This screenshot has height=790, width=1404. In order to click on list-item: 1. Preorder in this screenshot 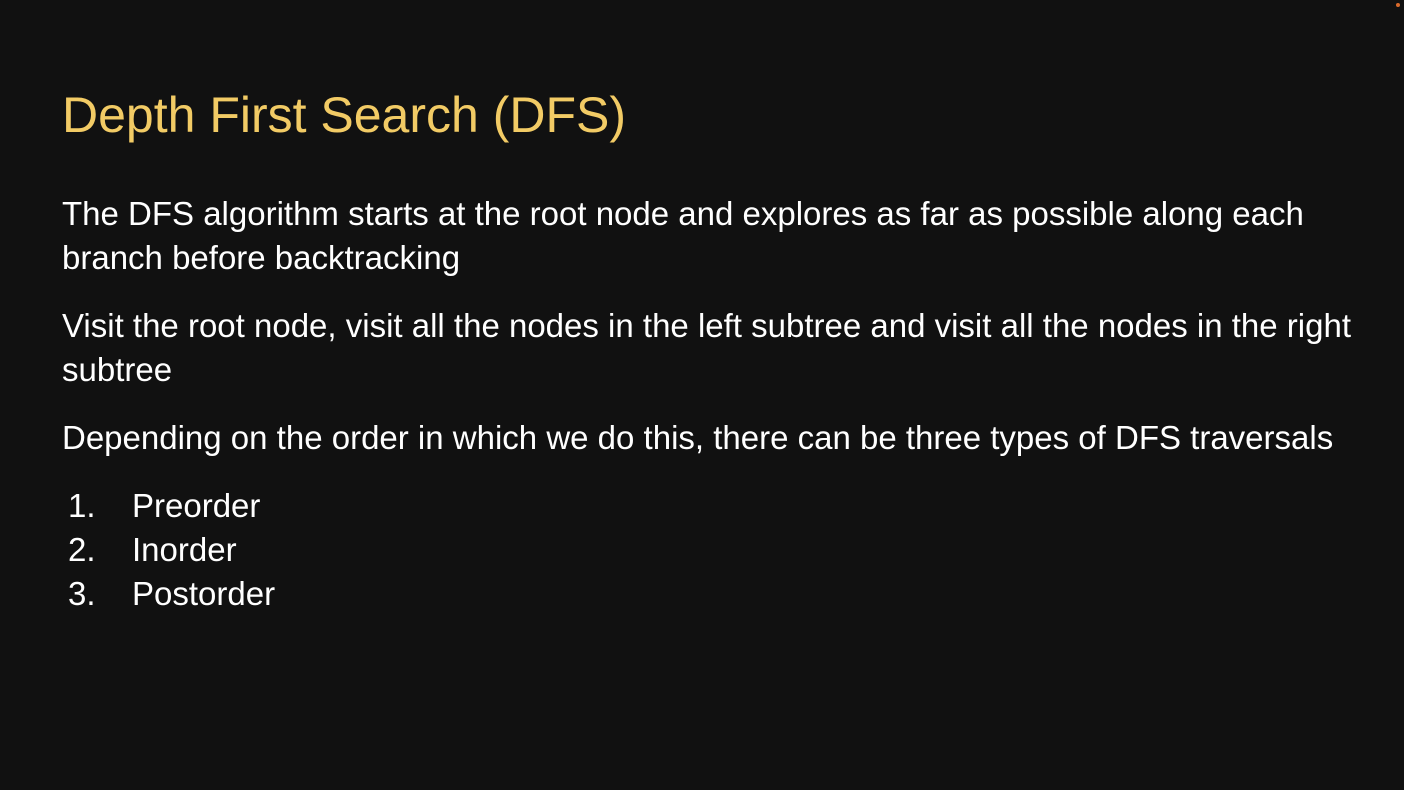, I will do `click(707, 506)`.